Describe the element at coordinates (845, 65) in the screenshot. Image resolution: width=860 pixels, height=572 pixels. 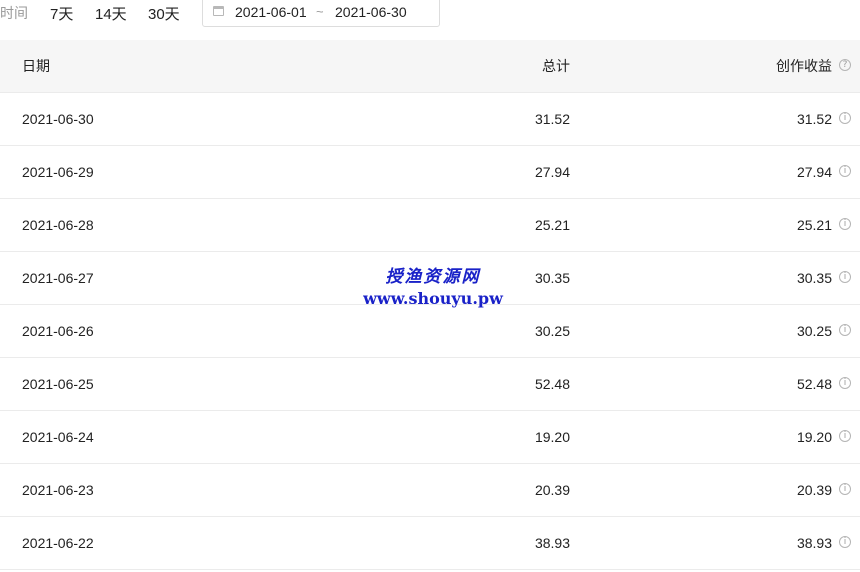
I see `question-circle-icon: ?` at that location.